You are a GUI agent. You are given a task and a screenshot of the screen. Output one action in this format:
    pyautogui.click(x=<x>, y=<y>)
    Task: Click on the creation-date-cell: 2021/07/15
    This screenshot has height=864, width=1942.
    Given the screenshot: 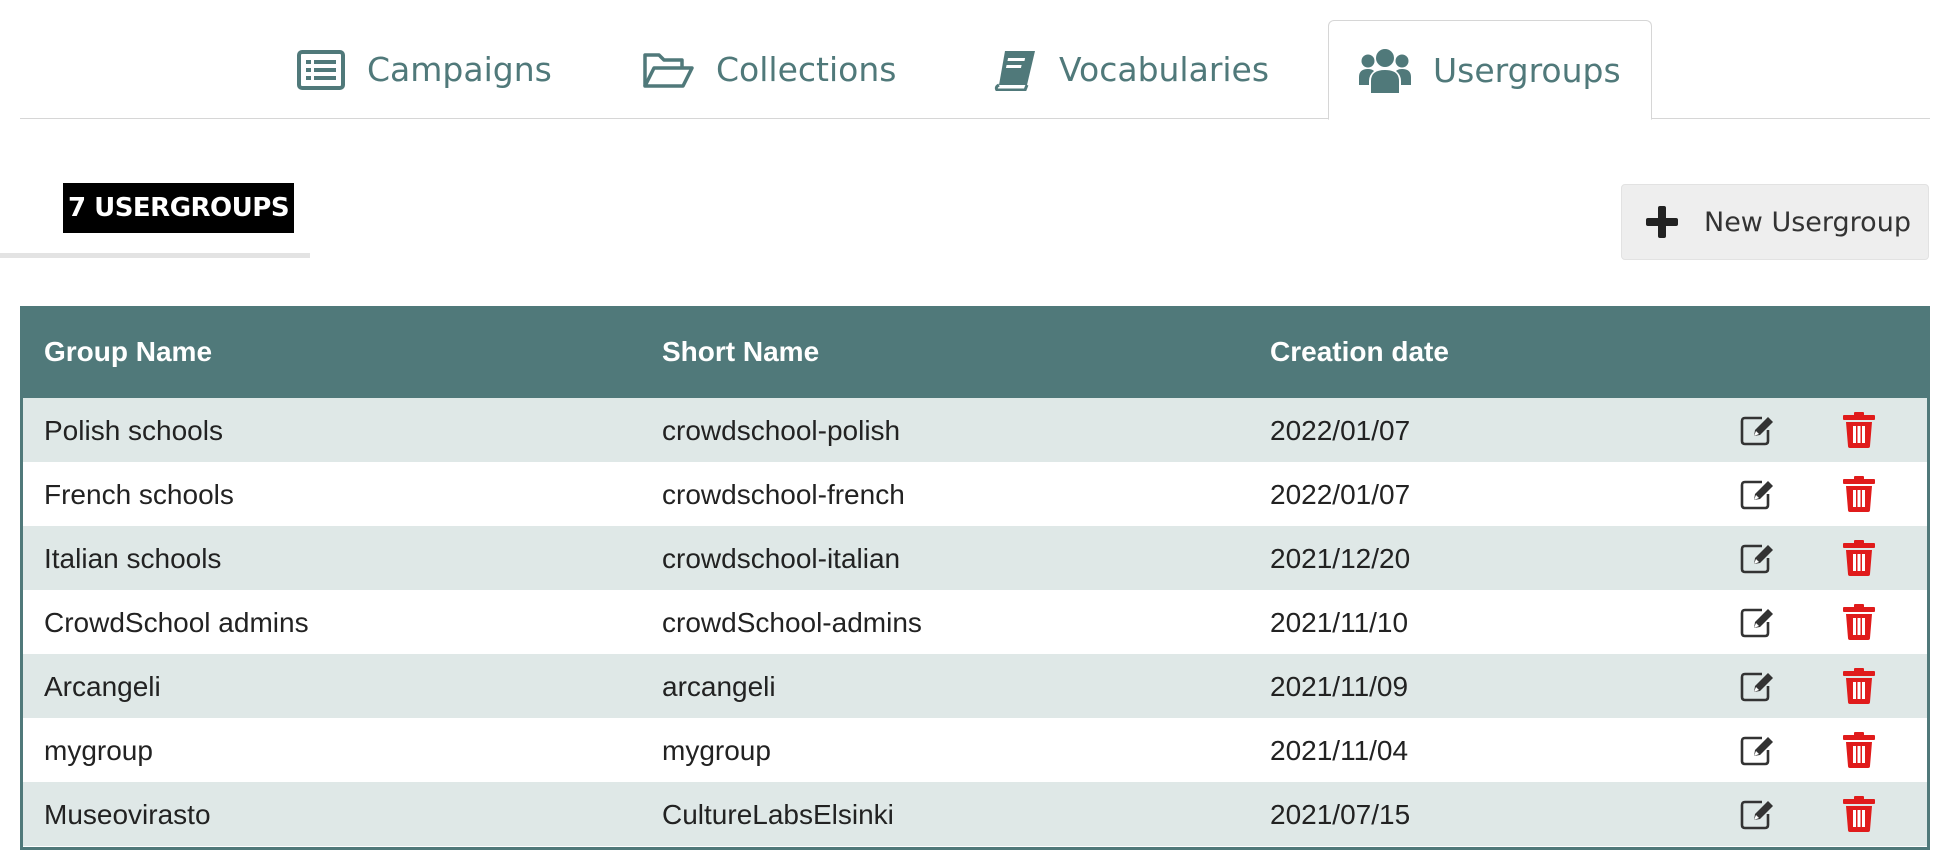 What is the action you would take?
    pyautogui.click(x=1340, y=814)
    